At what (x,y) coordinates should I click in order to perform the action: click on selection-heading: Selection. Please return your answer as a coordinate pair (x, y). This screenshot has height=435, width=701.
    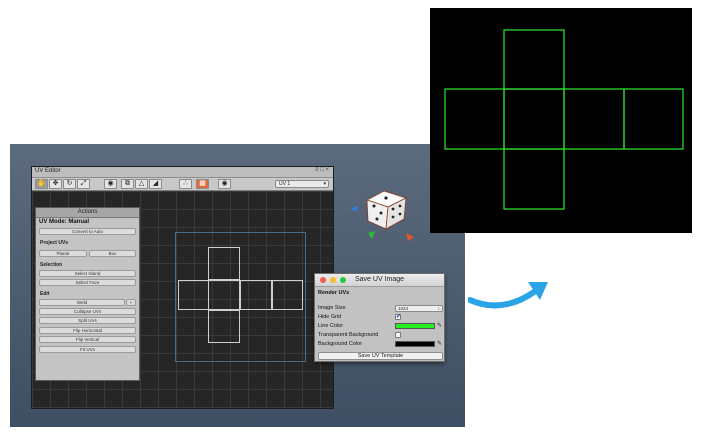
    Looking at the image, I should click on (51, 265).